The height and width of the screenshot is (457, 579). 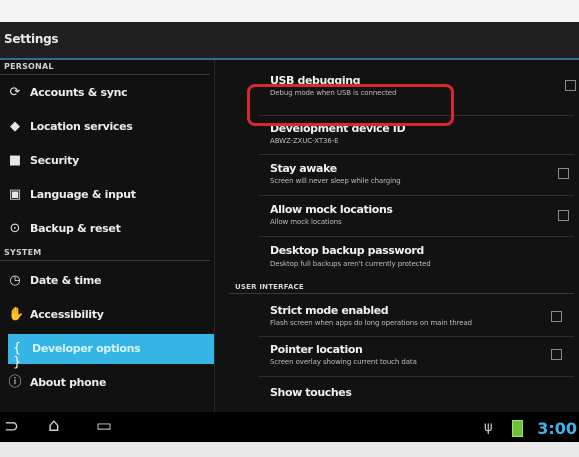 I want to click on sidebar-item-label: Accounts & sync, so click(x=79, y=92).